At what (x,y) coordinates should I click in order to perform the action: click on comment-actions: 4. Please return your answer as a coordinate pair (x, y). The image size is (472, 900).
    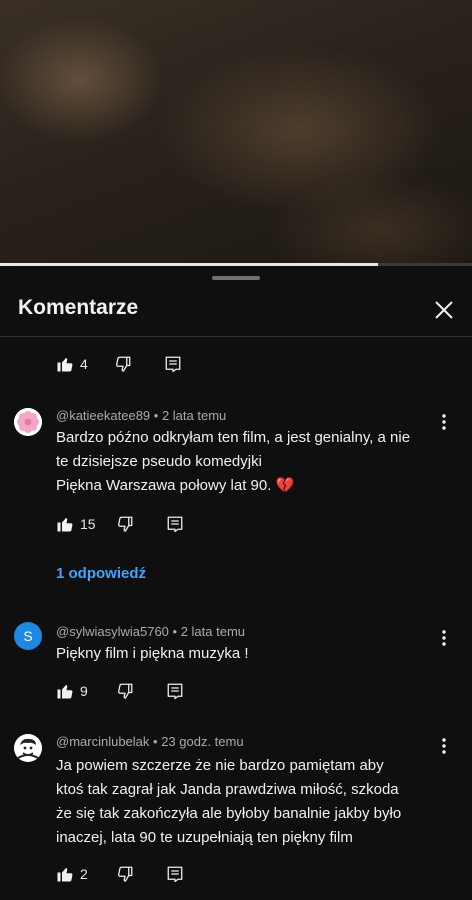
    Looking at the image, I should click on (119, 364).